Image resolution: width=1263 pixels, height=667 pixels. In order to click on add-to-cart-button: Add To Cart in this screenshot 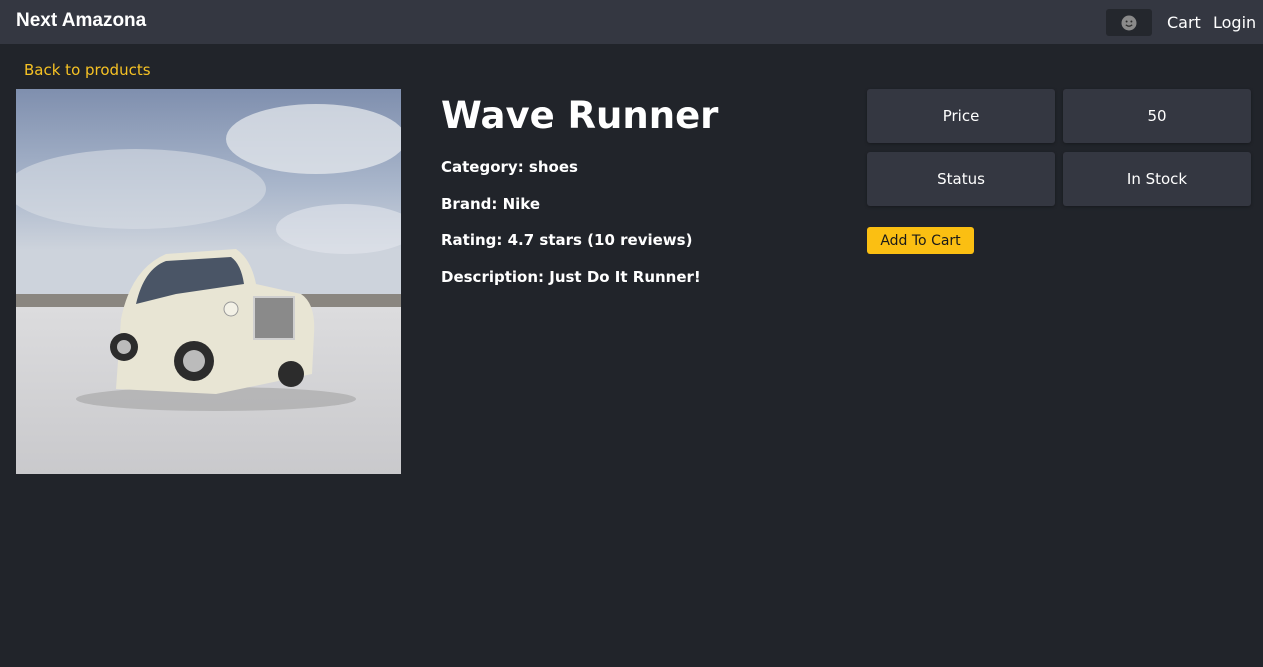, I will do `click(920, 240)`.